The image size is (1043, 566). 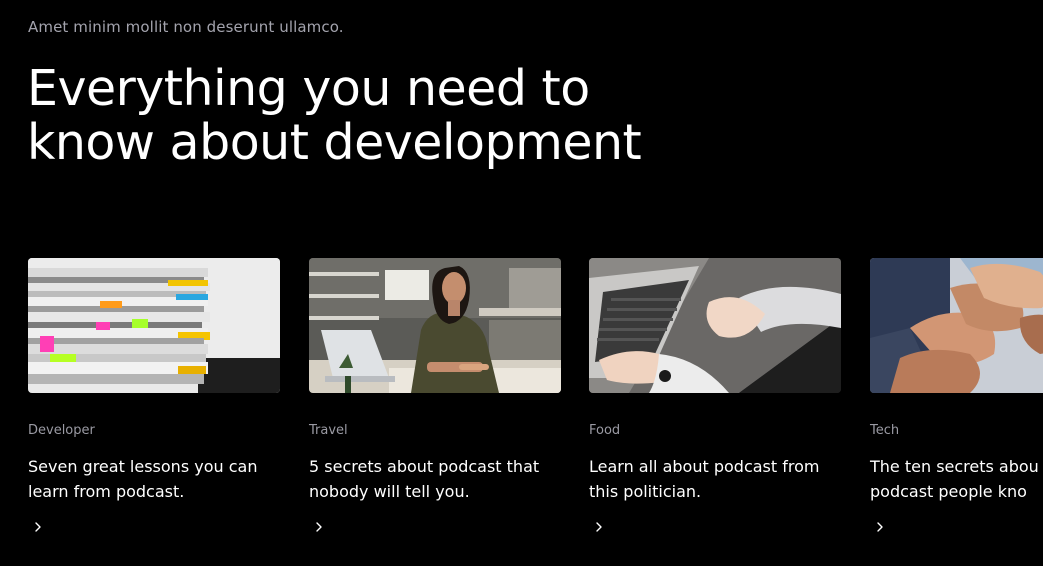 I want to click on card-title-line-2: this politician., so click(x=645, y=491).